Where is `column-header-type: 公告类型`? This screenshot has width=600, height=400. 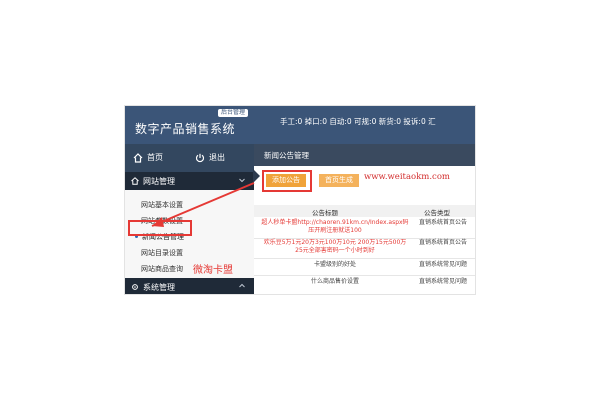
column-header-type: 公告类型 is located at coordinates (437, 213).